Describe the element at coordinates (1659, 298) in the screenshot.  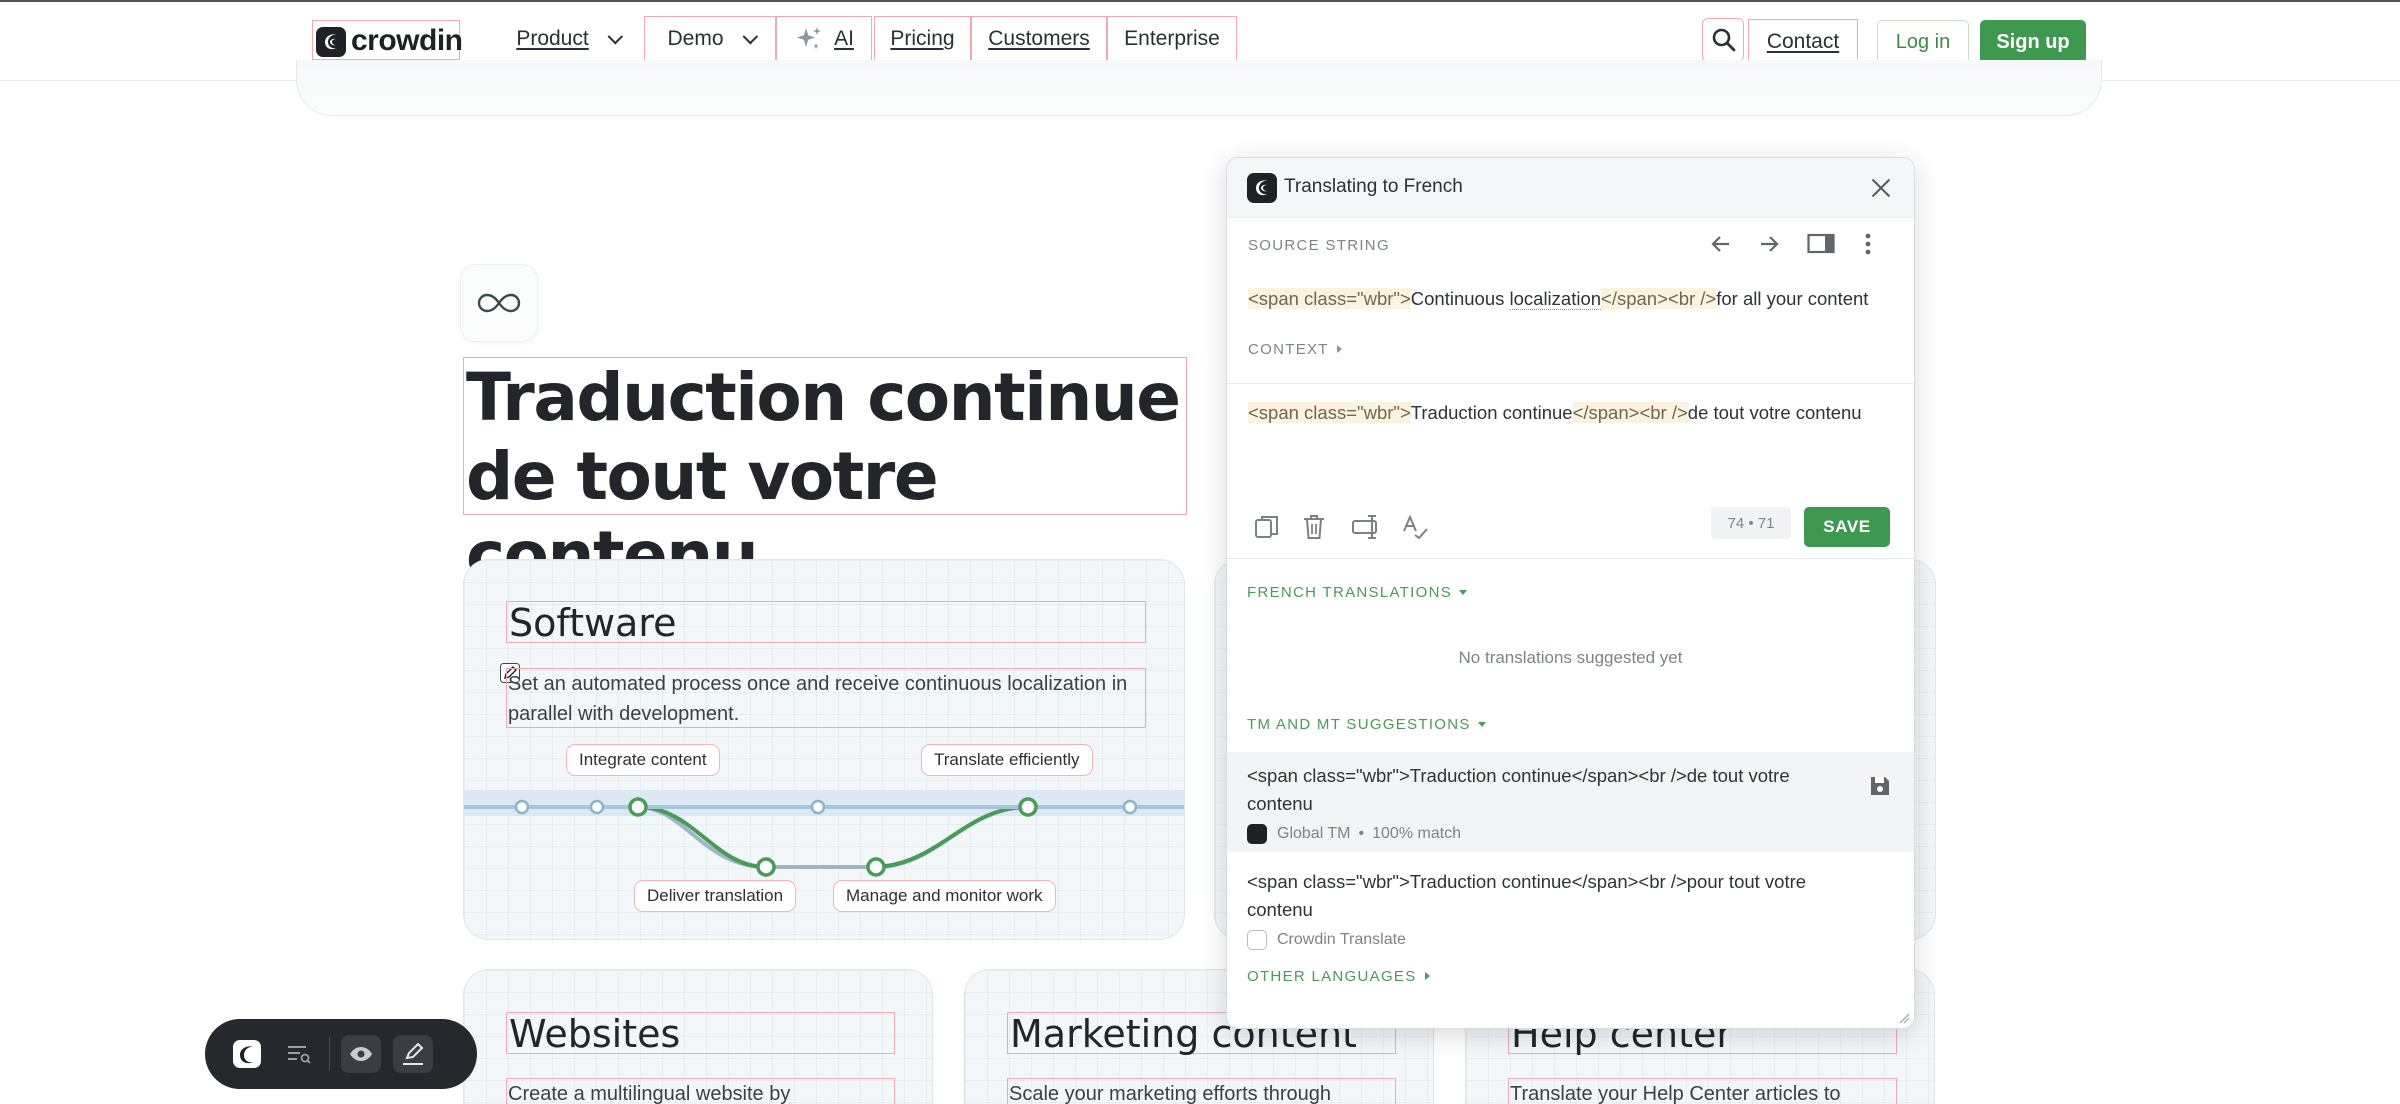
I see `source-tag-close: </span><br />` at that location.